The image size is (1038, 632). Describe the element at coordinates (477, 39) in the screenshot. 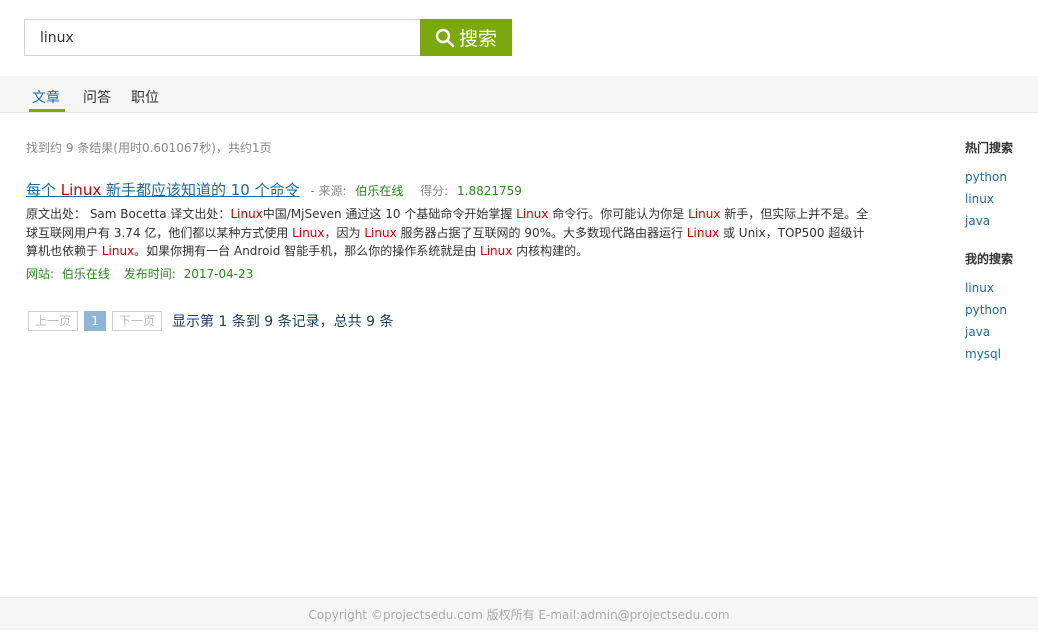

I see `search-button-label: 搜索` at that location.